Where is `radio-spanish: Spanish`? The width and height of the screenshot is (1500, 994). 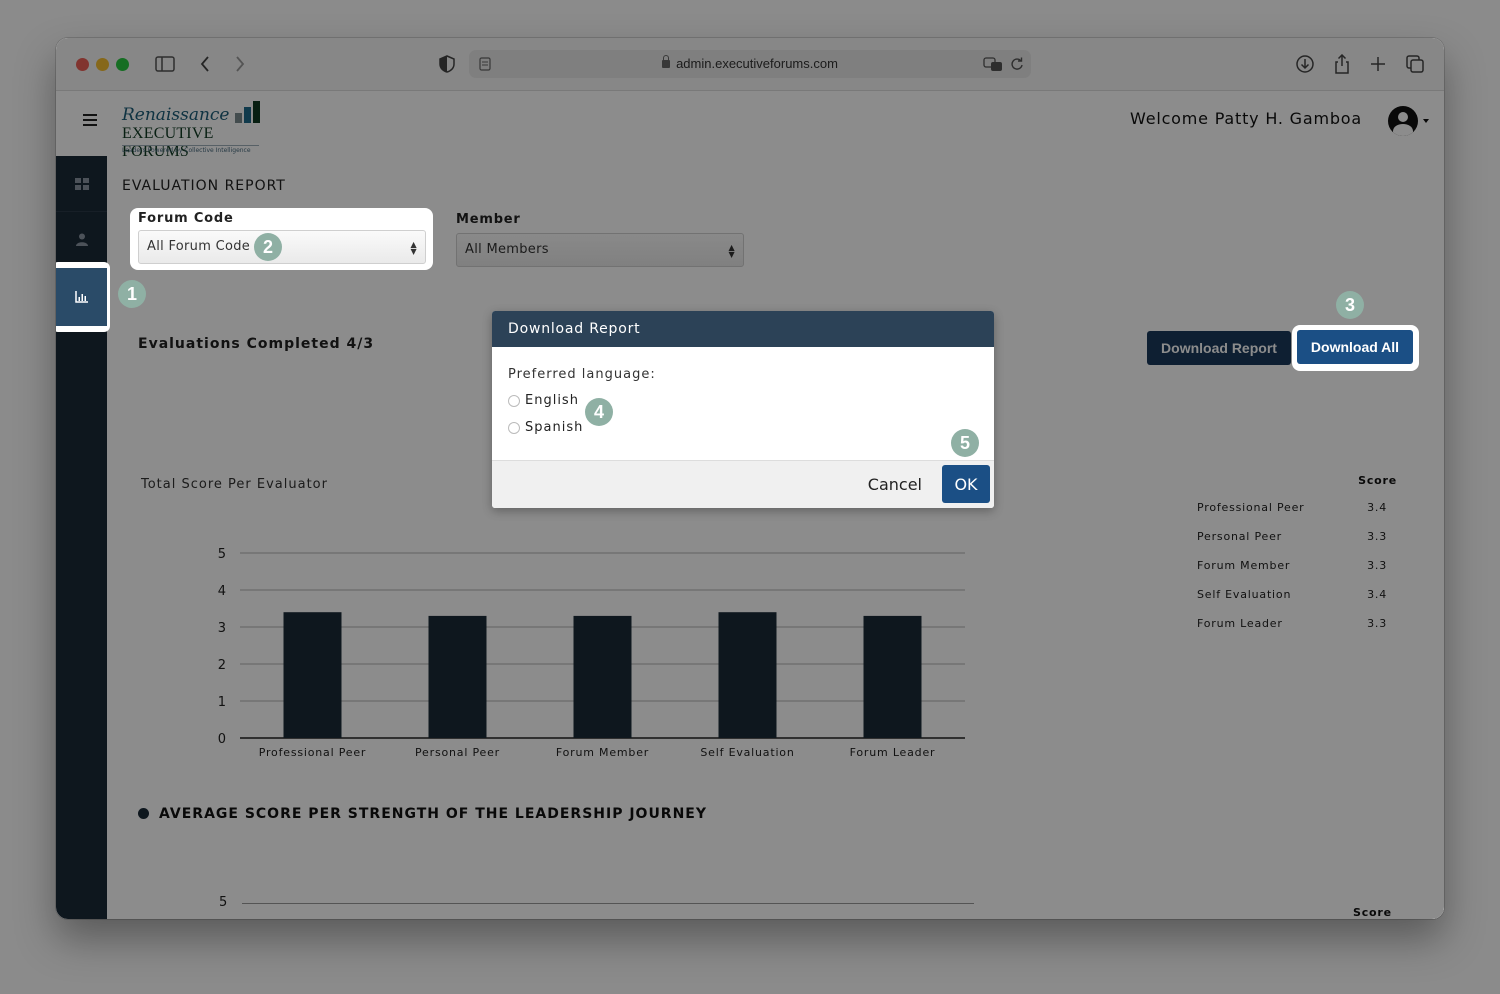
radio-spanish: Spanish is located at coordinates (545, 427).